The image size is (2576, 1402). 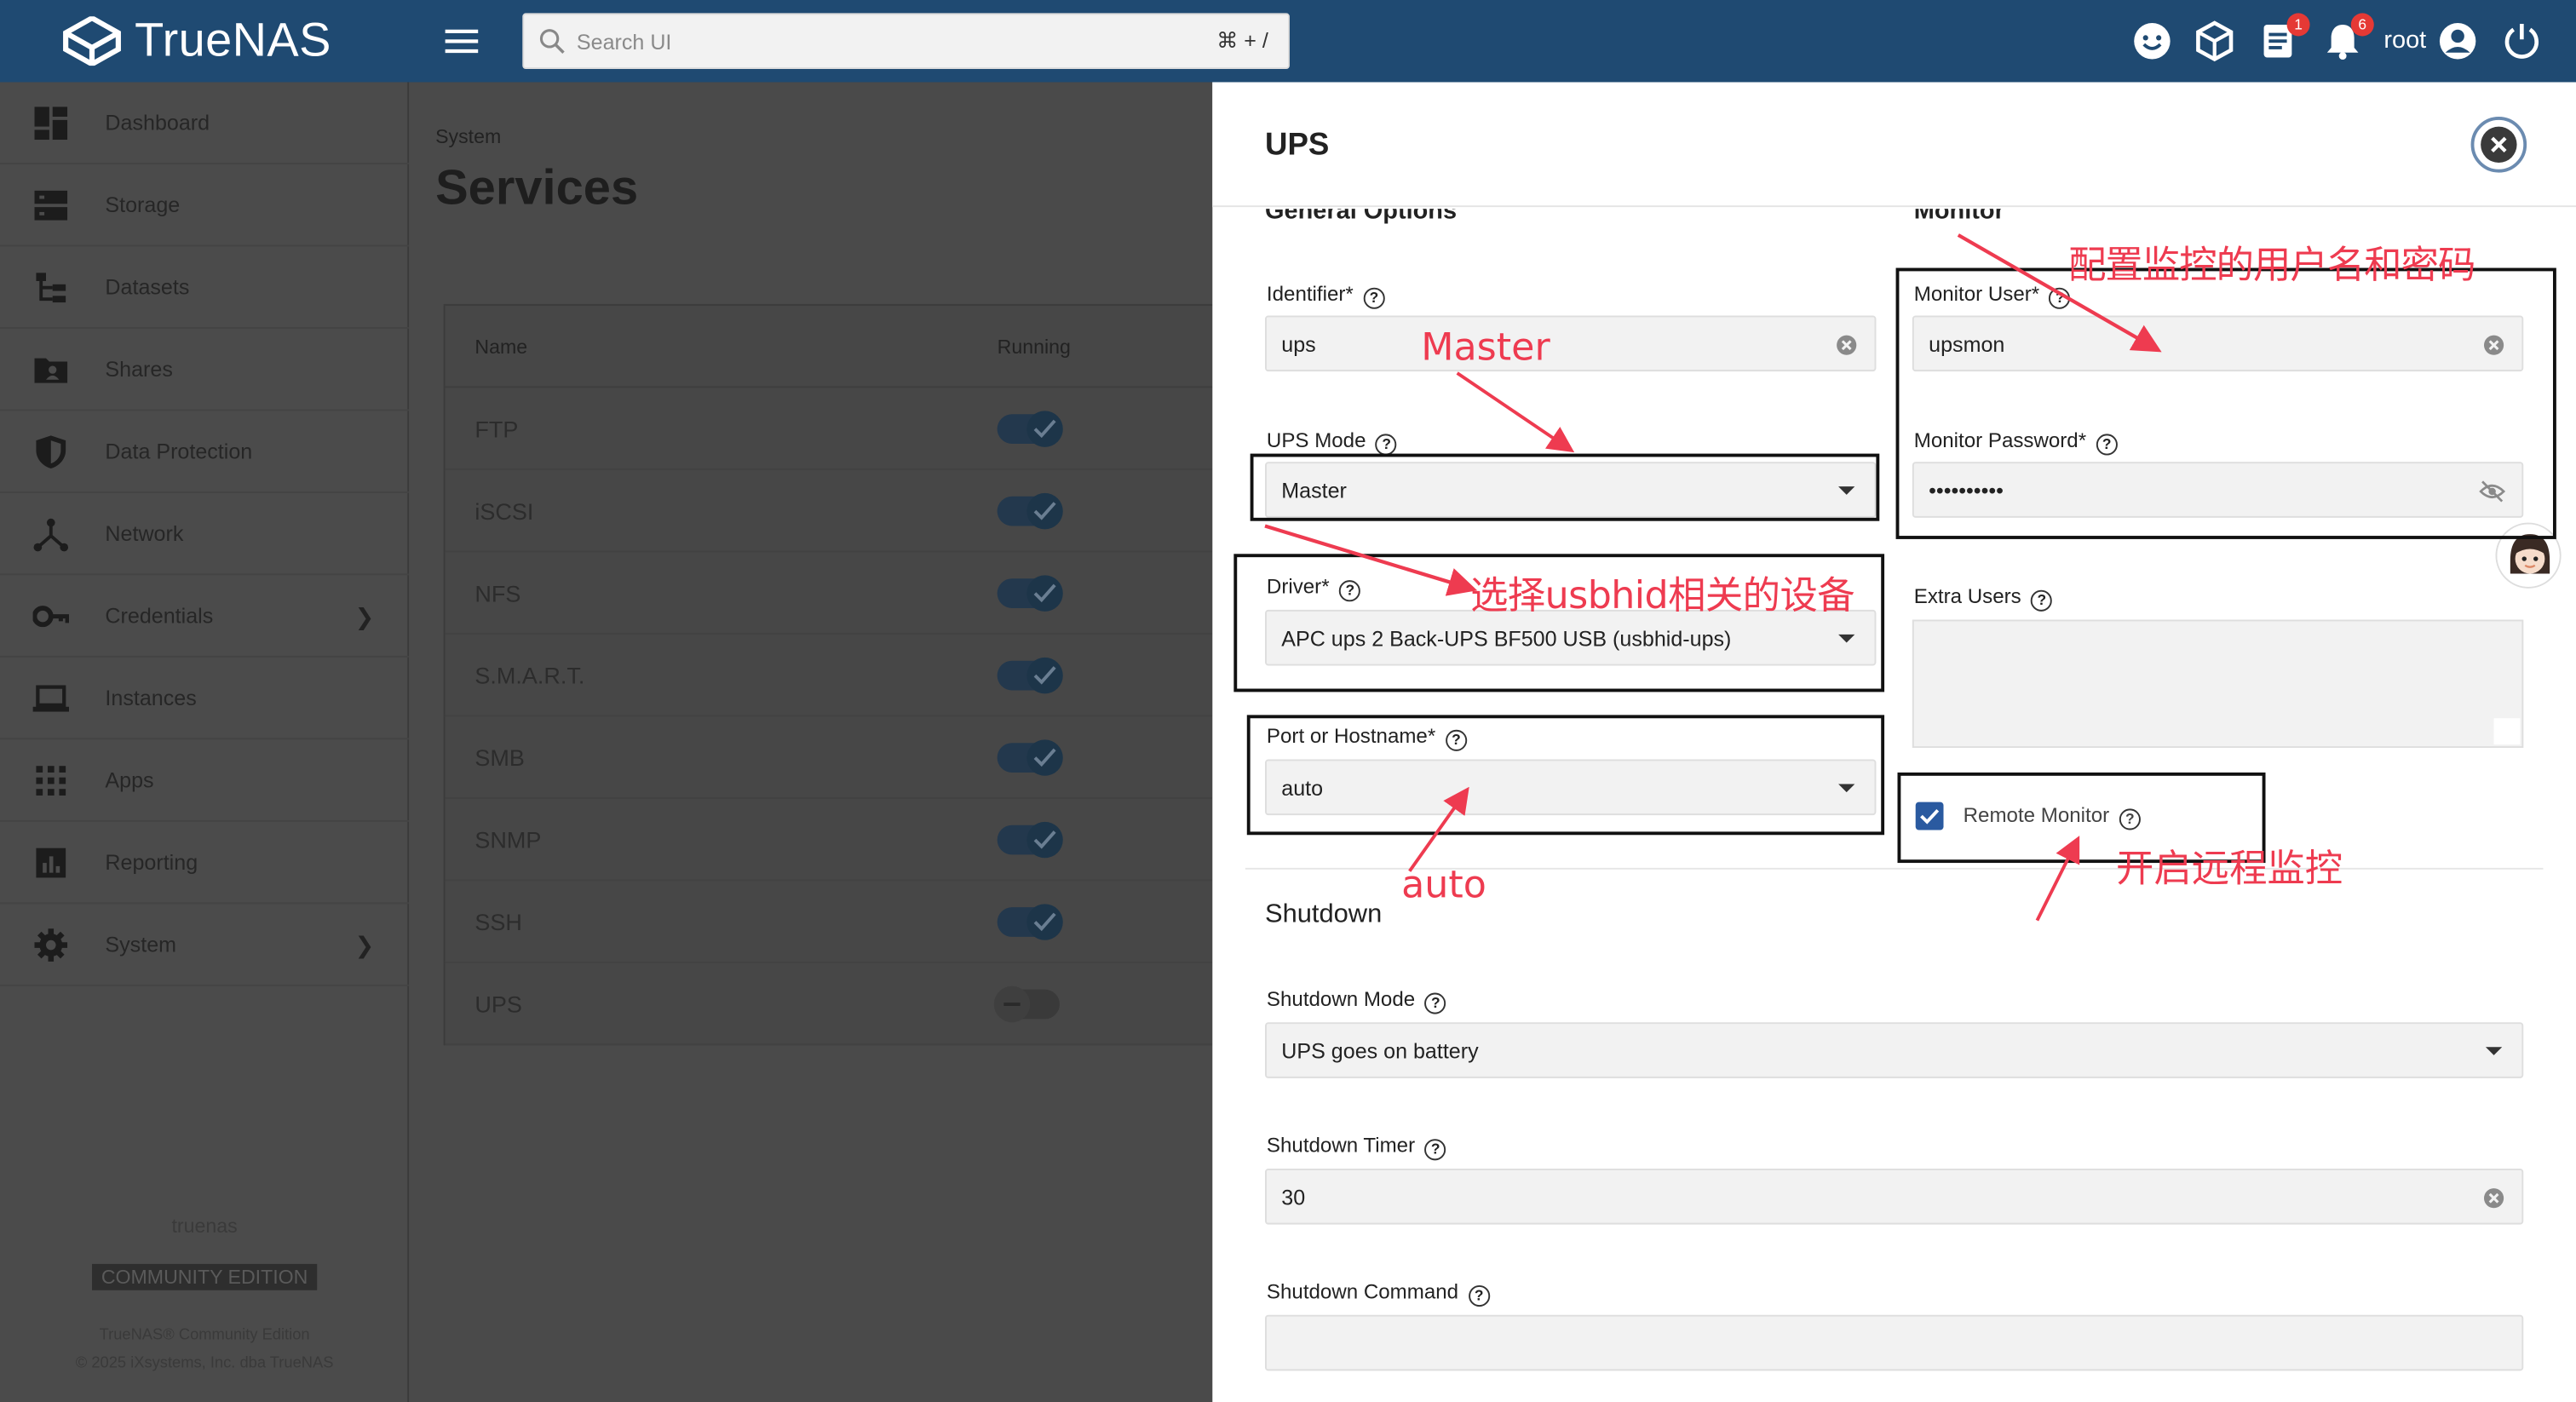 I want to click on annotation-remote-note: 开启远程监控, so click(x=2229, y=869).